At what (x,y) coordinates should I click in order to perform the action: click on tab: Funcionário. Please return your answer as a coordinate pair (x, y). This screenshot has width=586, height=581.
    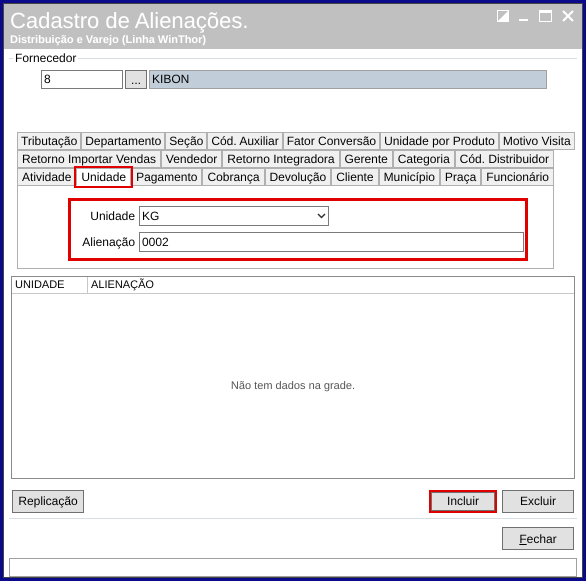
    Looking at the image, I should click on (517, 177).